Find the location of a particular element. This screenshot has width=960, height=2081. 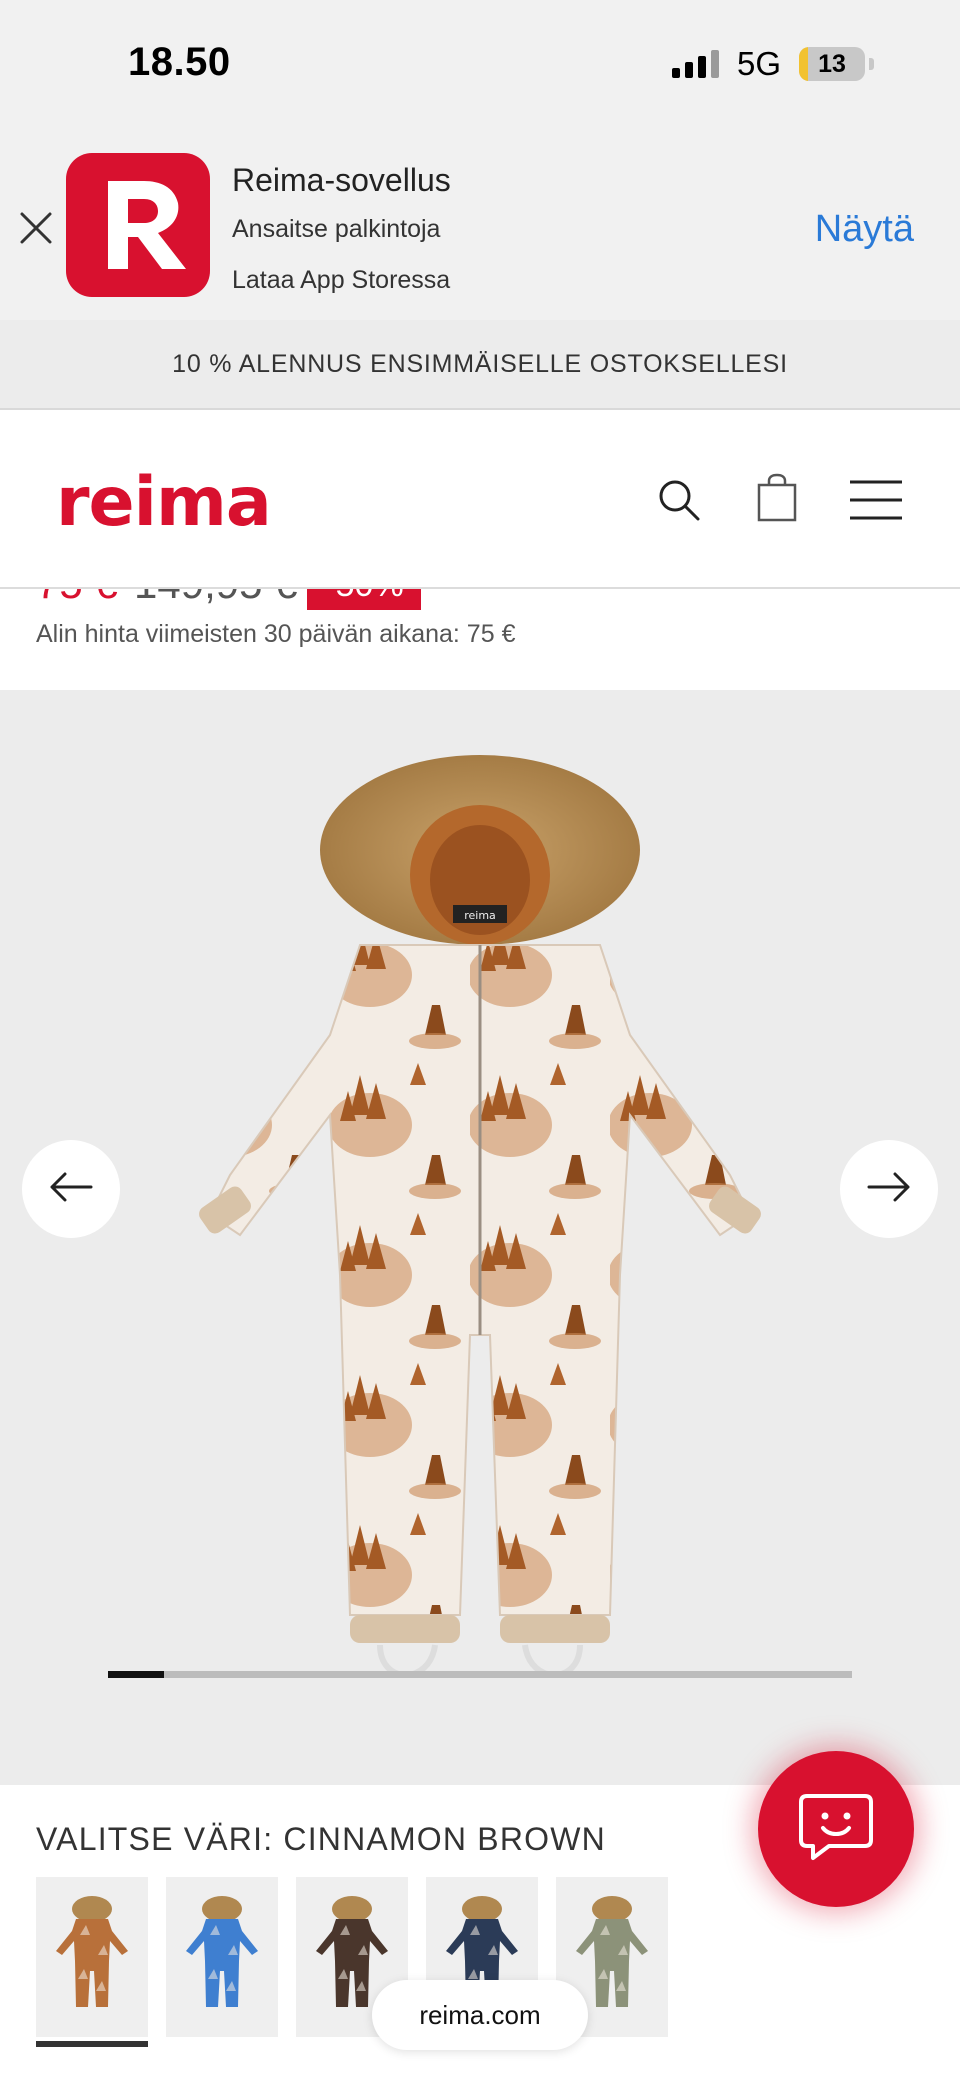

promo-banner: 10 % ALENNUS ENSIMMÄISELLE OSTOKSELLESI is located at coordinates (480, 365).